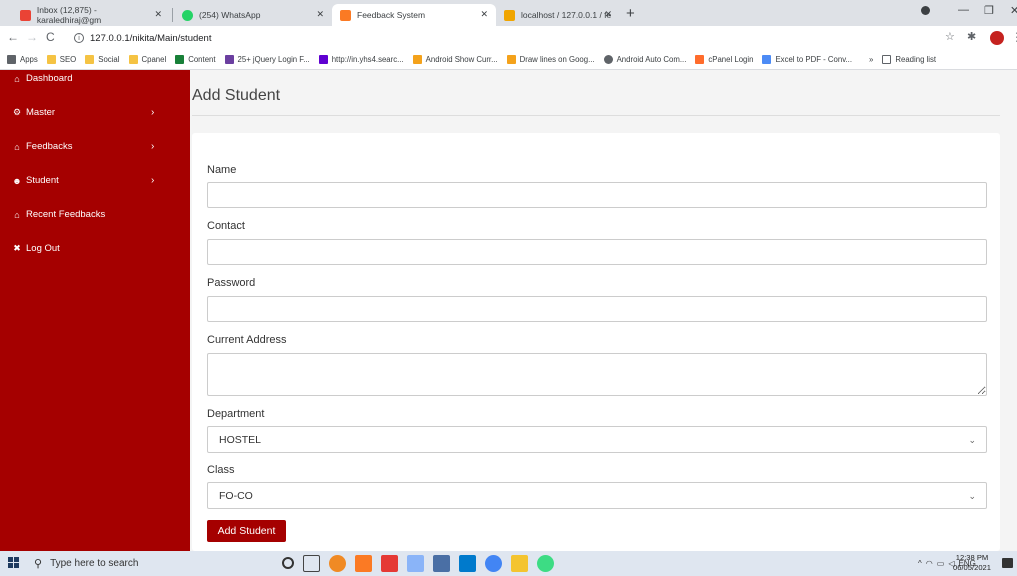 This screenshot has width=1017, height=576. Describe the element at coordinates (1013, 10) in the screenshot. I see `window-close-icon: ✕` at that location.